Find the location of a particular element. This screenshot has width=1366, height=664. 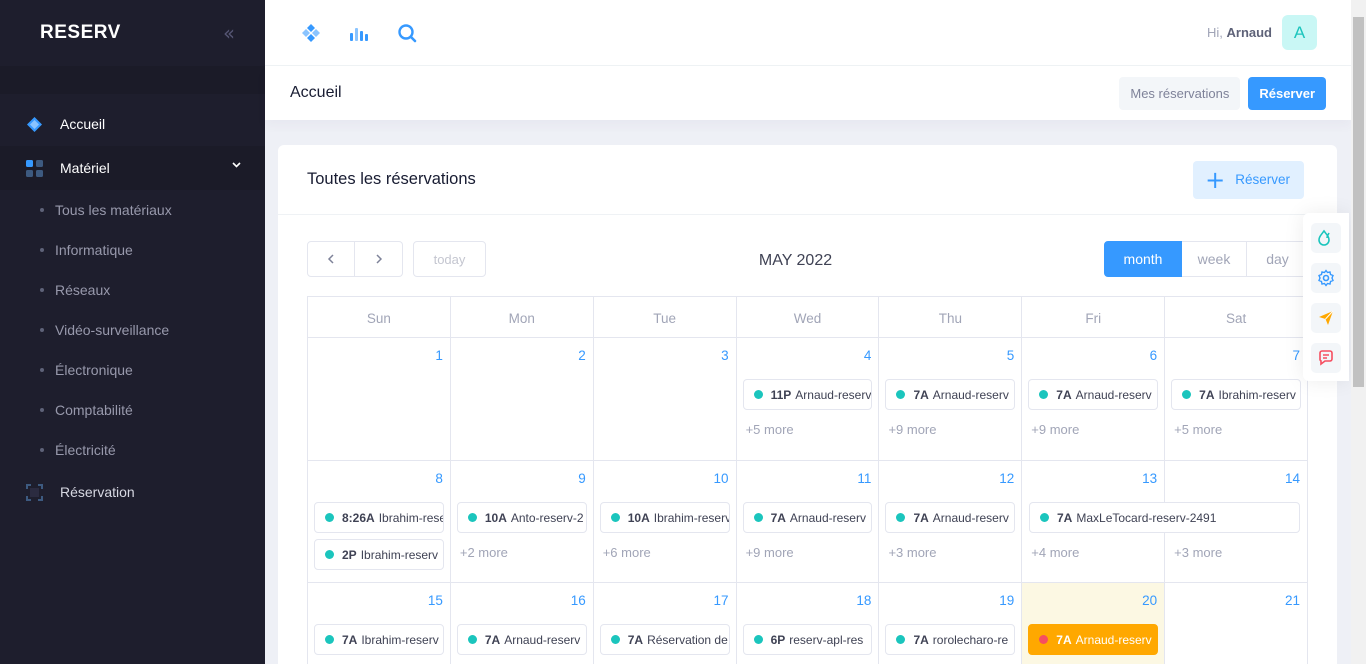

day-number: 13 is located at coordinates (1149, 478).